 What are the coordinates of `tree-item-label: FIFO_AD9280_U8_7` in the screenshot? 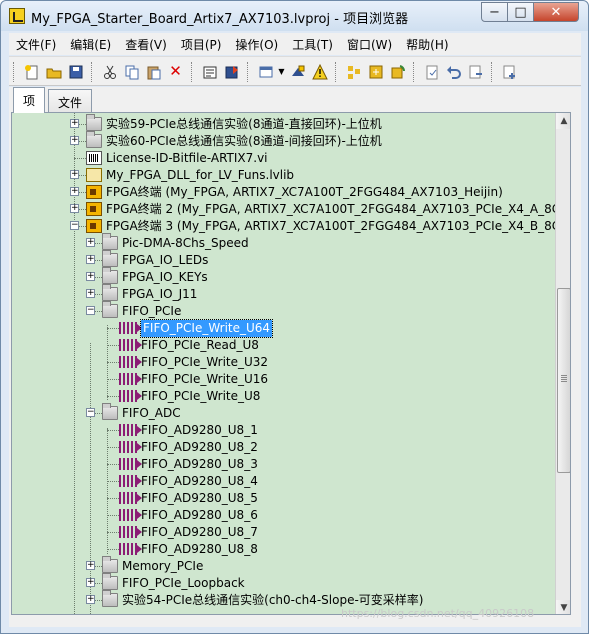 It's located at (199, 532).